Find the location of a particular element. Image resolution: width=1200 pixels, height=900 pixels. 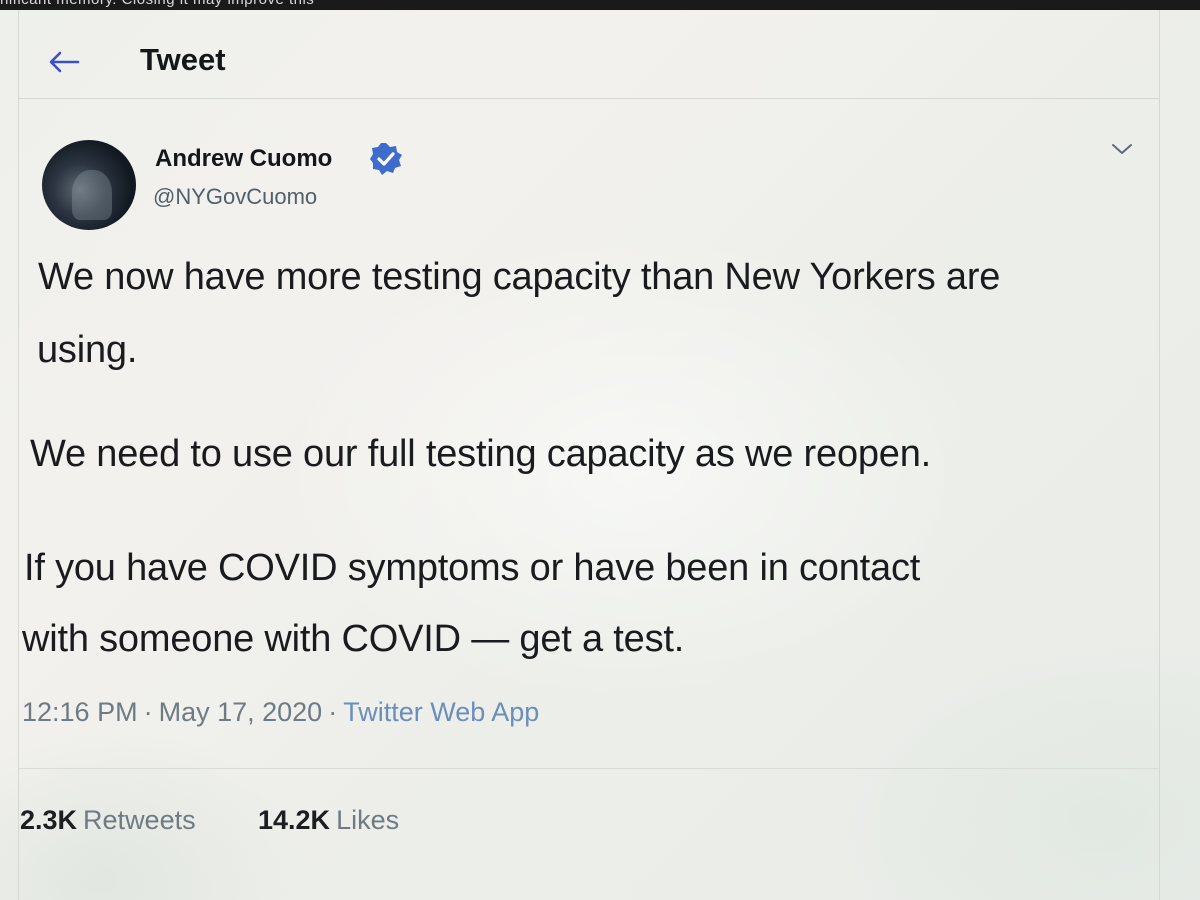

likes-stat: 14.2K Likes is located at coordinates (328, 820).